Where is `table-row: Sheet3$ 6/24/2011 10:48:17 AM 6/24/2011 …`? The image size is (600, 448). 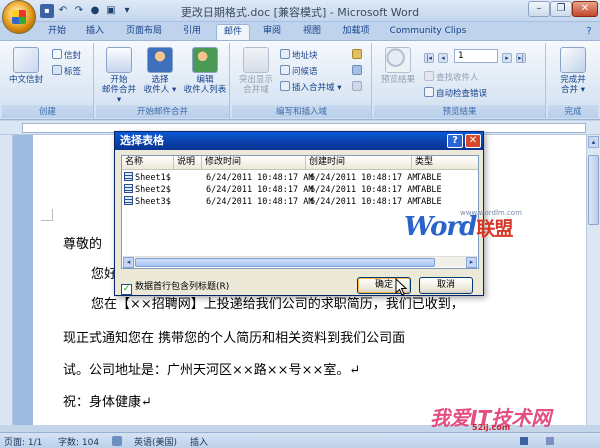
table-row: Sheet3$ 6/24/2011 10:48:17 AM 6/24/2011 … is located at coordinates (300, 202).